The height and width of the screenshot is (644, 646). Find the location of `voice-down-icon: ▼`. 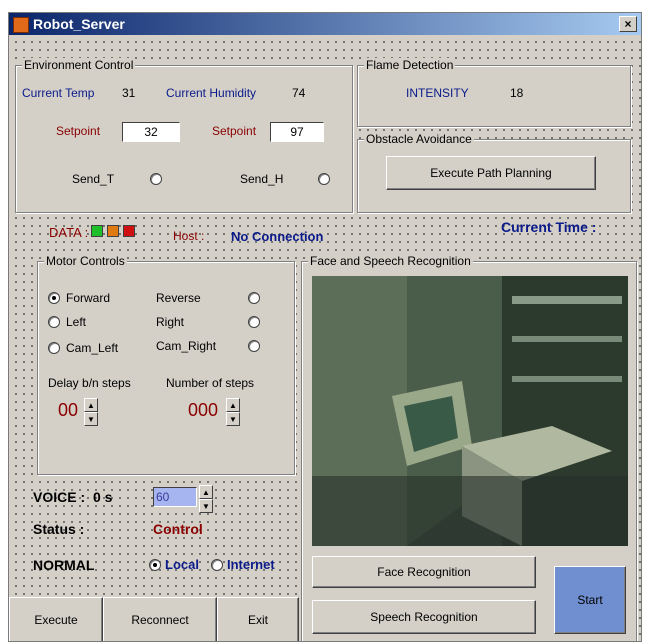

voice-down-icon: ▼ is located at coordinates (206, 506).